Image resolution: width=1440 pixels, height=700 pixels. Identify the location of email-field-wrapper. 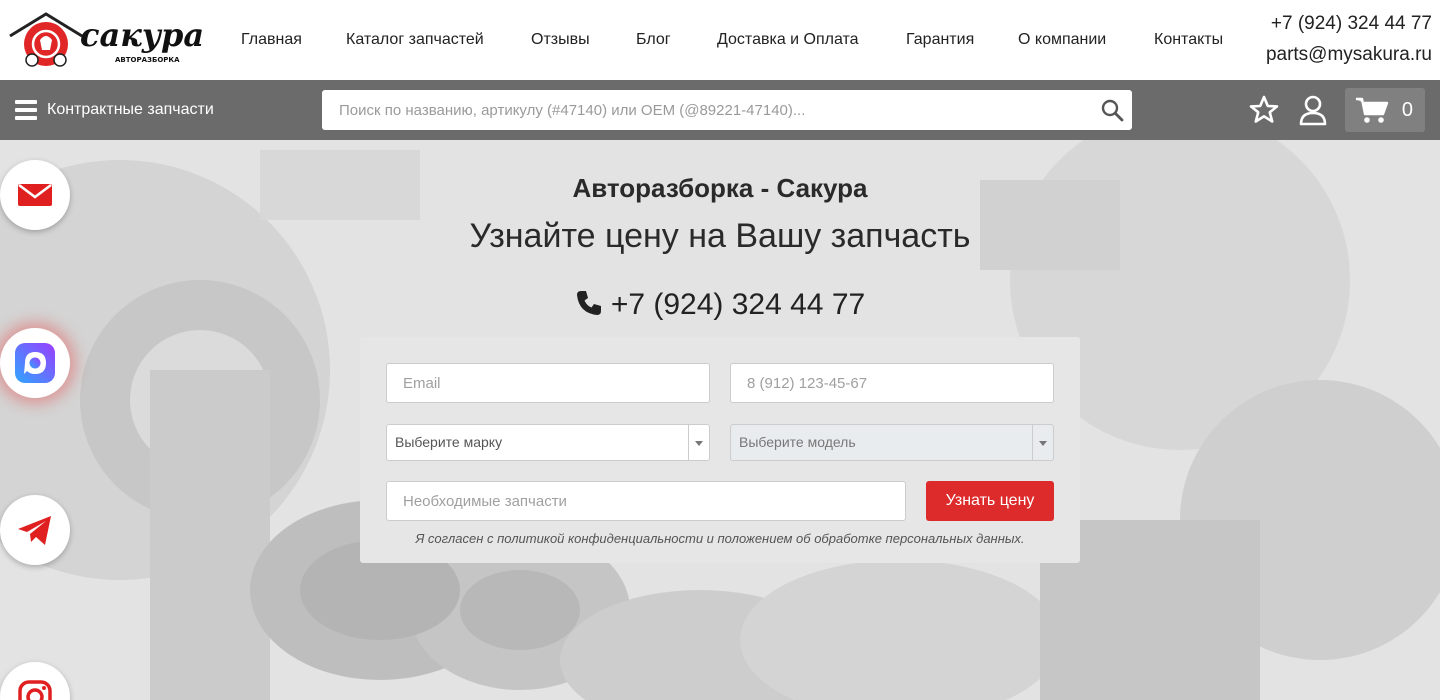
(548, 383).